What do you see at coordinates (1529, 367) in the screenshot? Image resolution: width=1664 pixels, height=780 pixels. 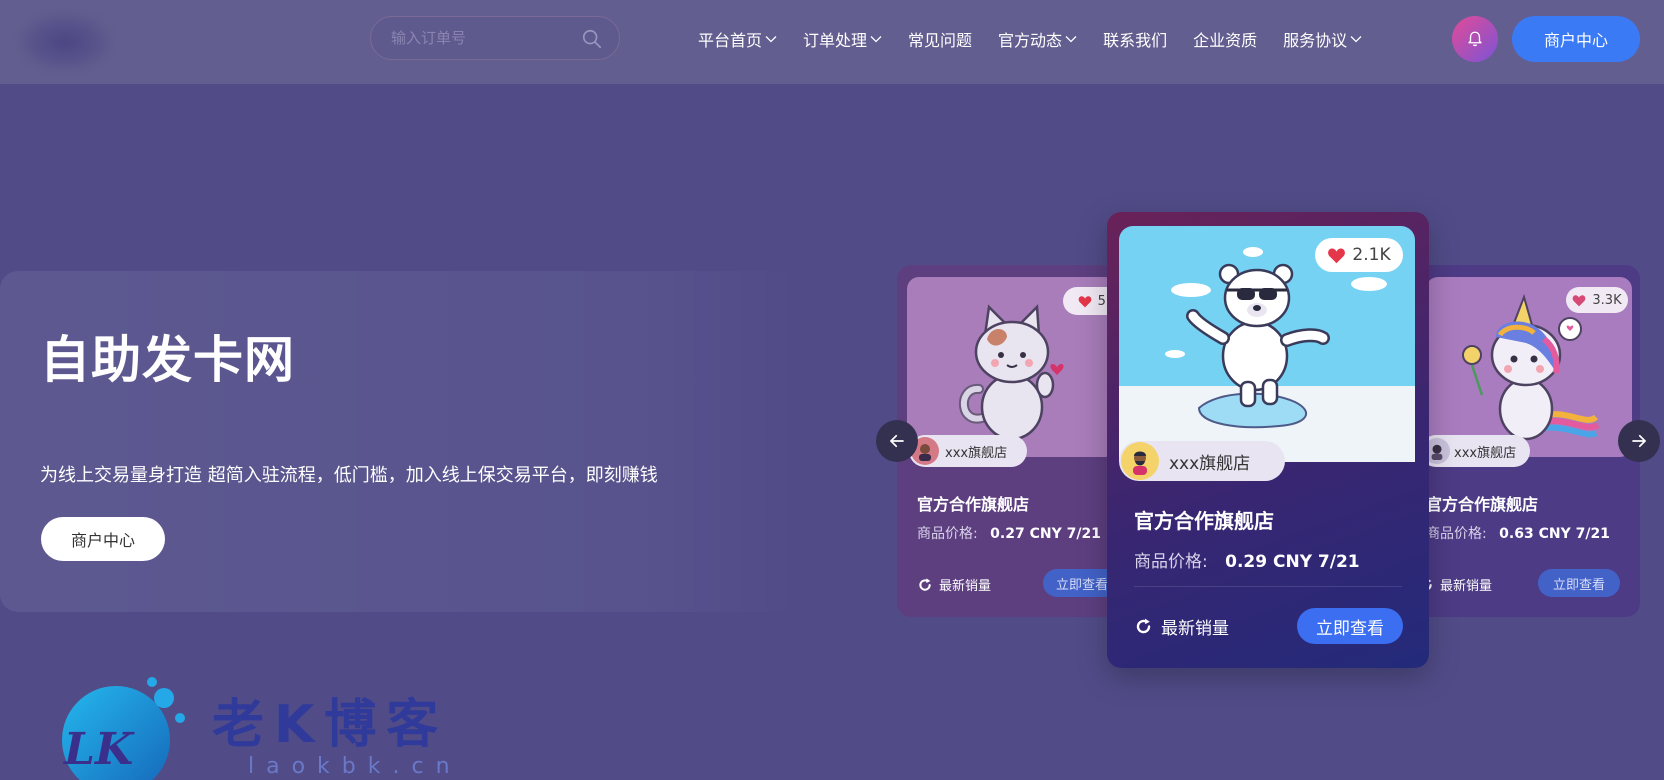 I see `product-image: 3.3K` at bounding box center [1529, 367].